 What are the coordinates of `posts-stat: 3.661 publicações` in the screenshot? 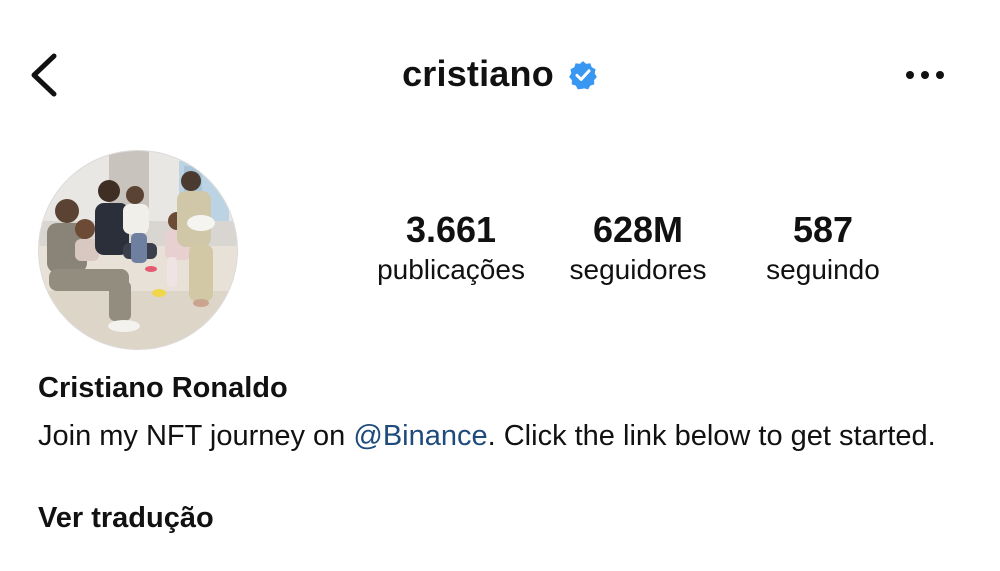 It's located at (451, 248).